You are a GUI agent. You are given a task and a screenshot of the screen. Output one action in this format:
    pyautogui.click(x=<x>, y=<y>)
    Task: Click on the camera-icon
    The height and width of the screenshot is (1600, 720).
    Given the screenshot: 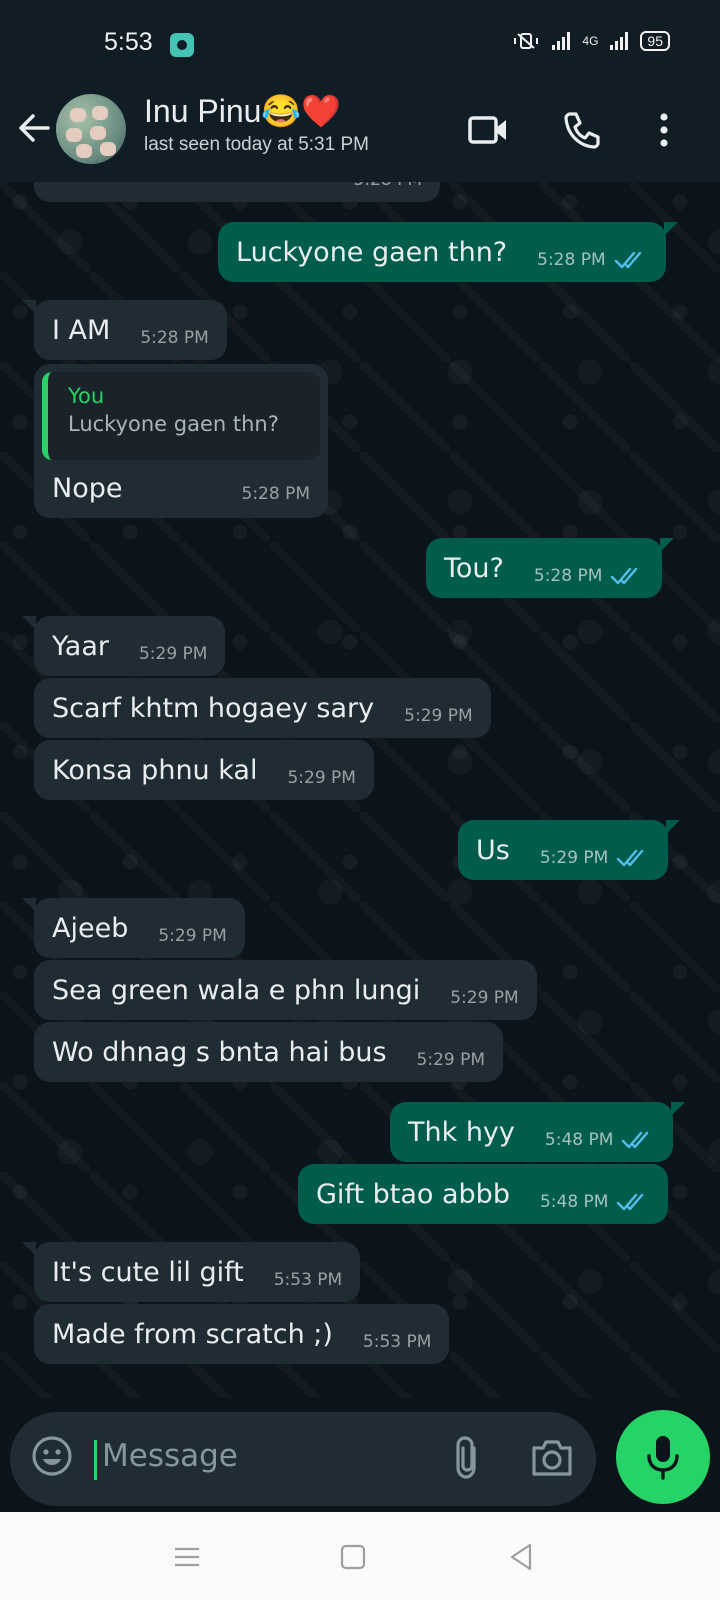 What is the action you would take?
    pyautogui.click(x=552, y=1458)
    